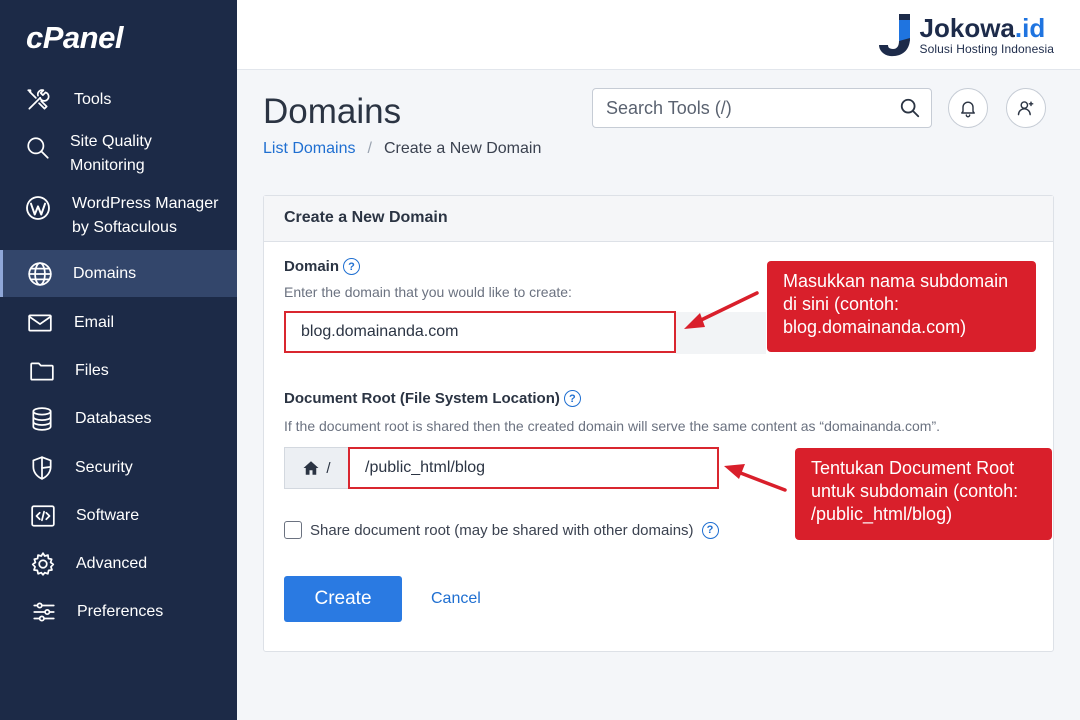  I want to click on sidebar-item-label: Email, so click(94, 322).